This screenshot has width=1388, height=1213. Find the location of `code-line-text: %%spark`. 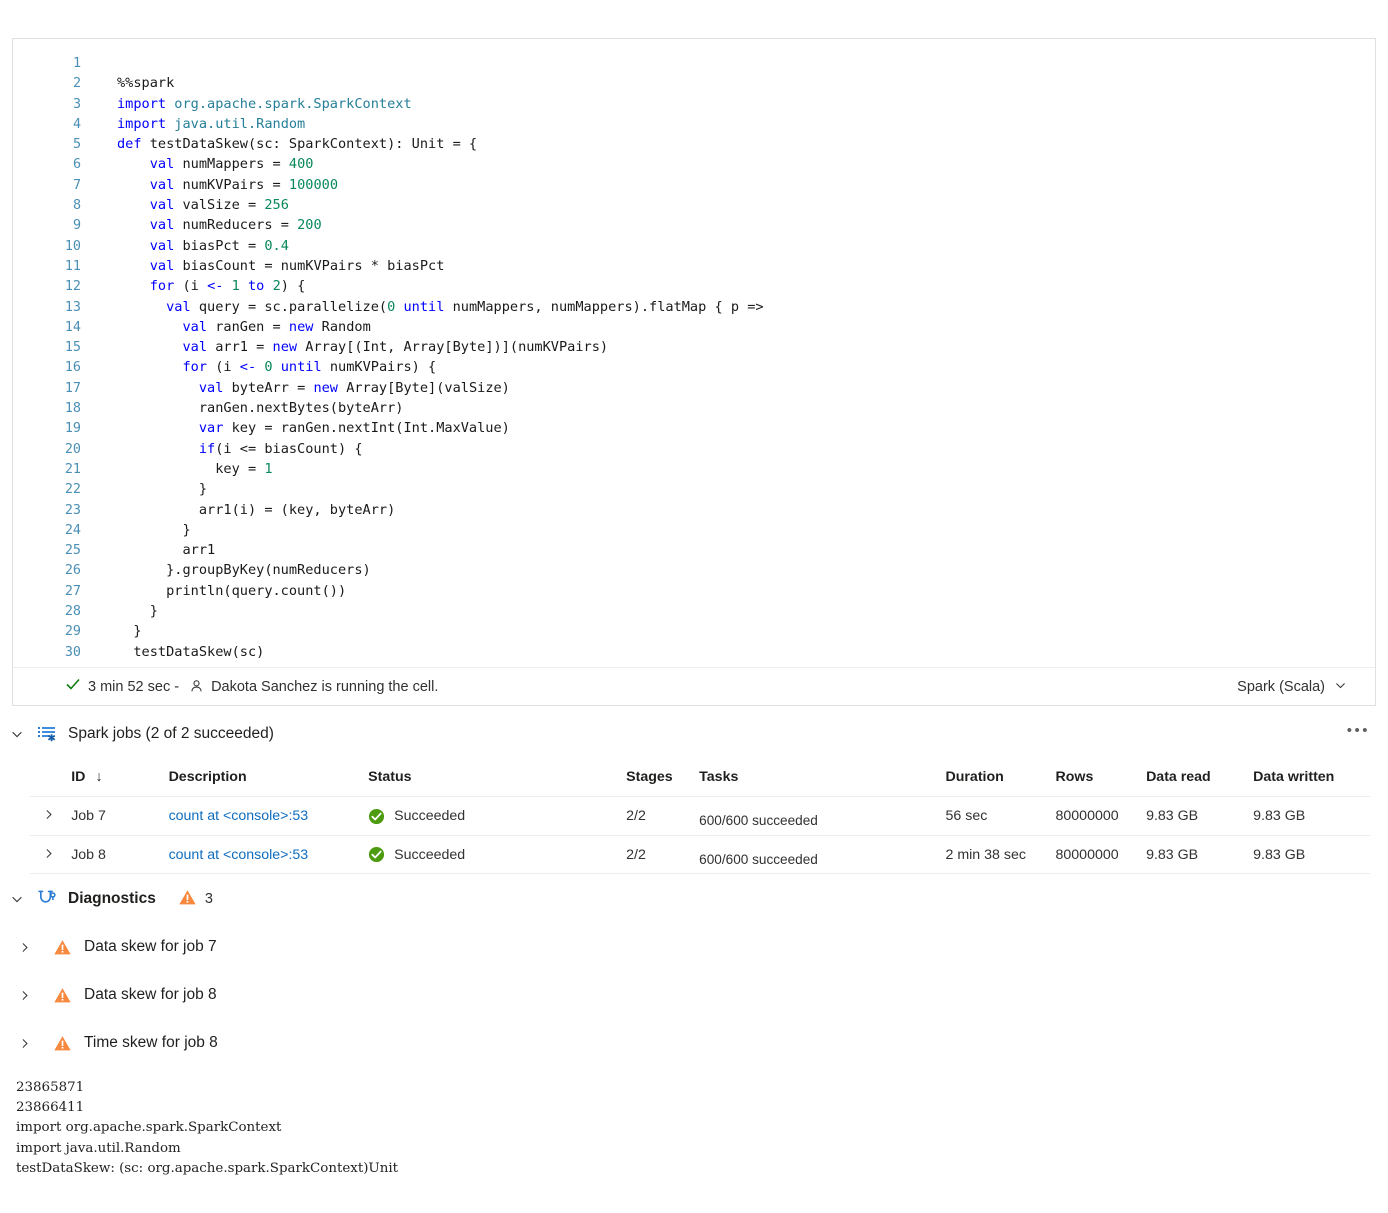

code-line-text: %%spark is located at coordinates (127, 83).